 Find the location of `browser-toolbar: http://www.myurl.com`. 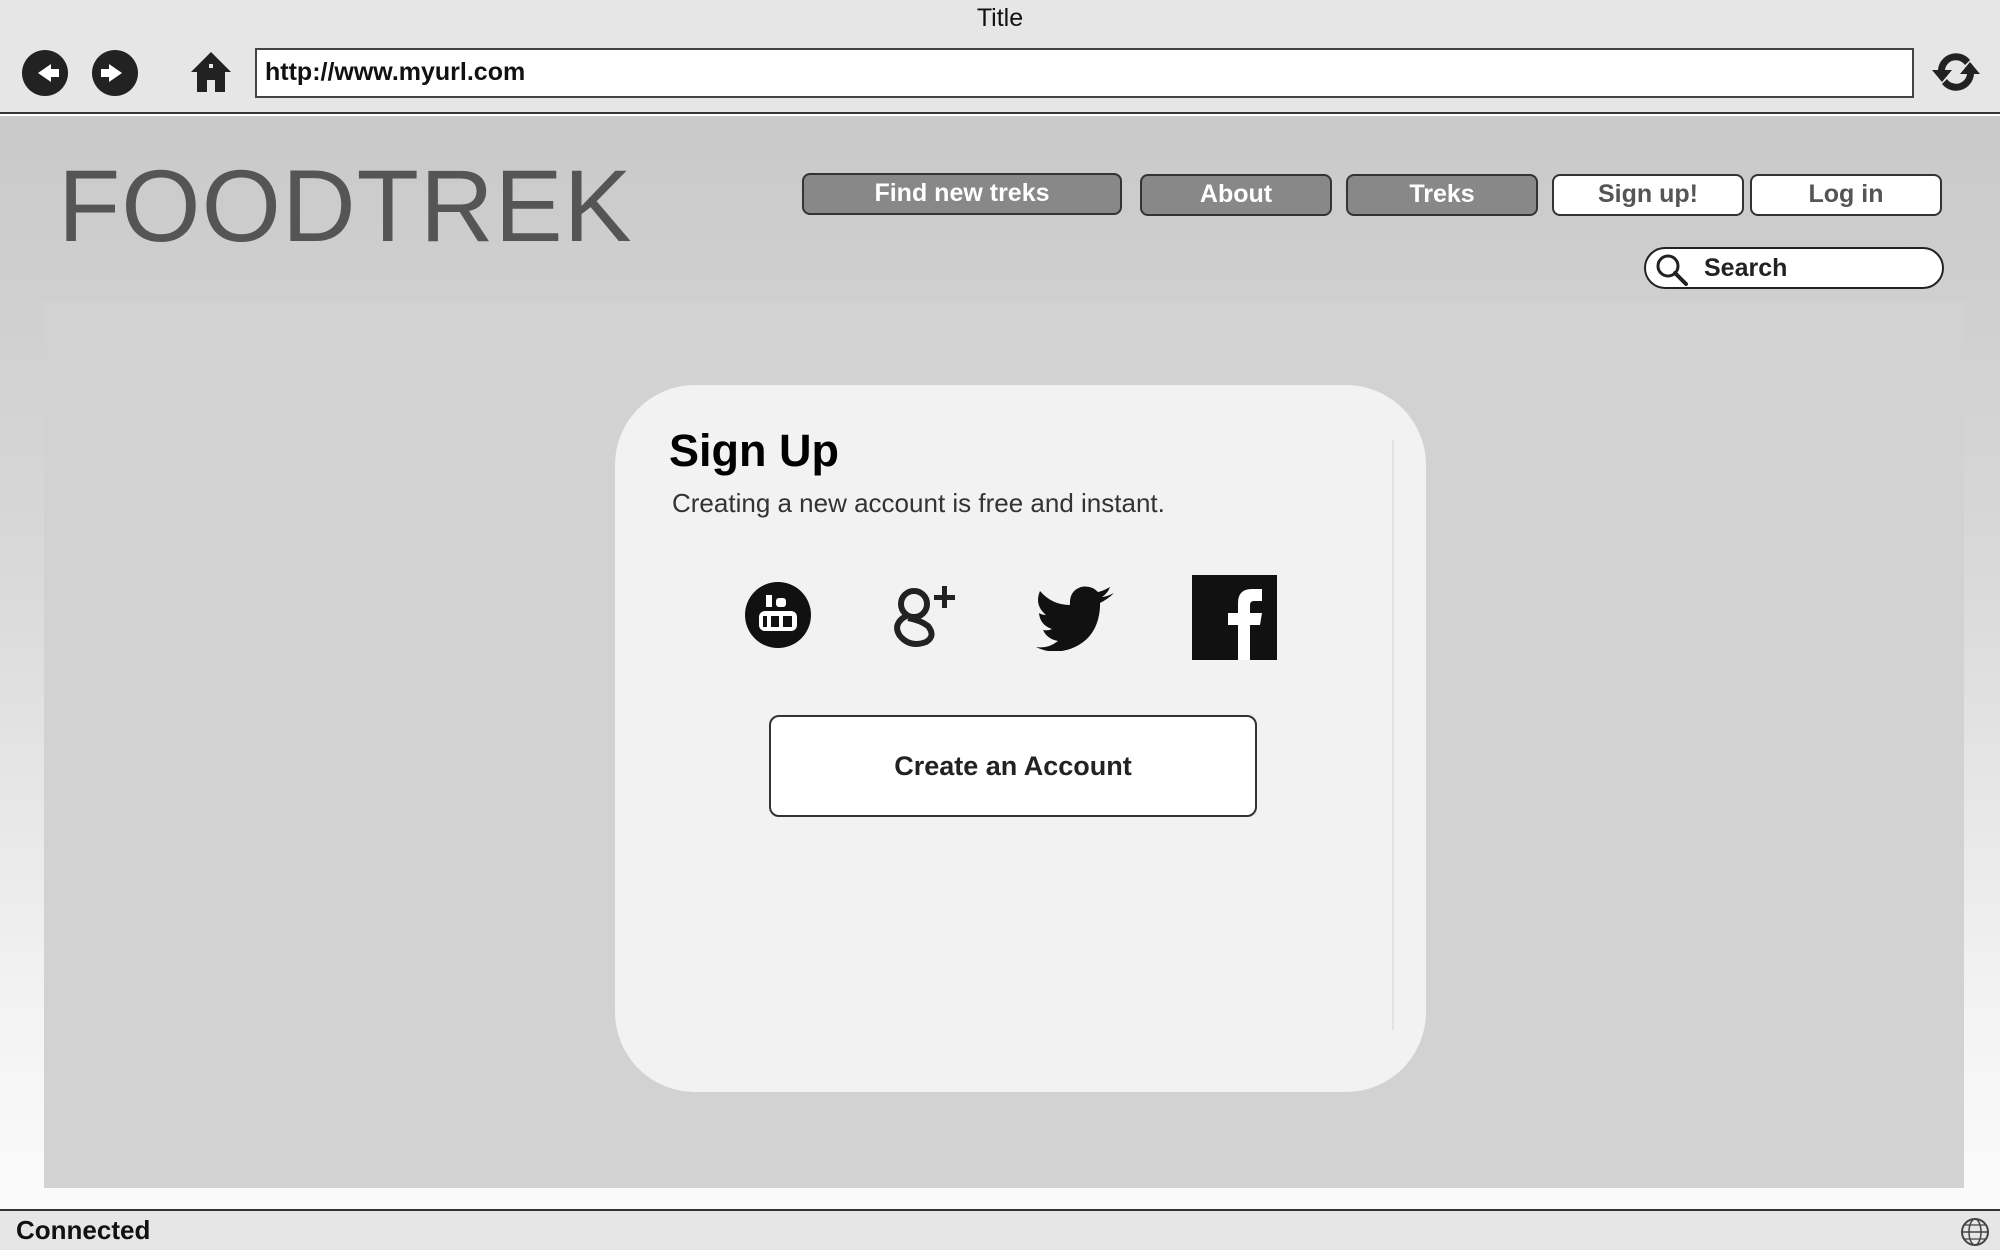

browser-toolbar: http://www.myurl.com is located at coordinates (1000, 75).